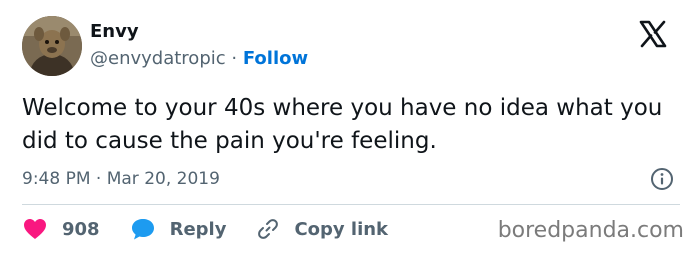  I want to click on copy-link-button: Copy link, so click(322, 229).